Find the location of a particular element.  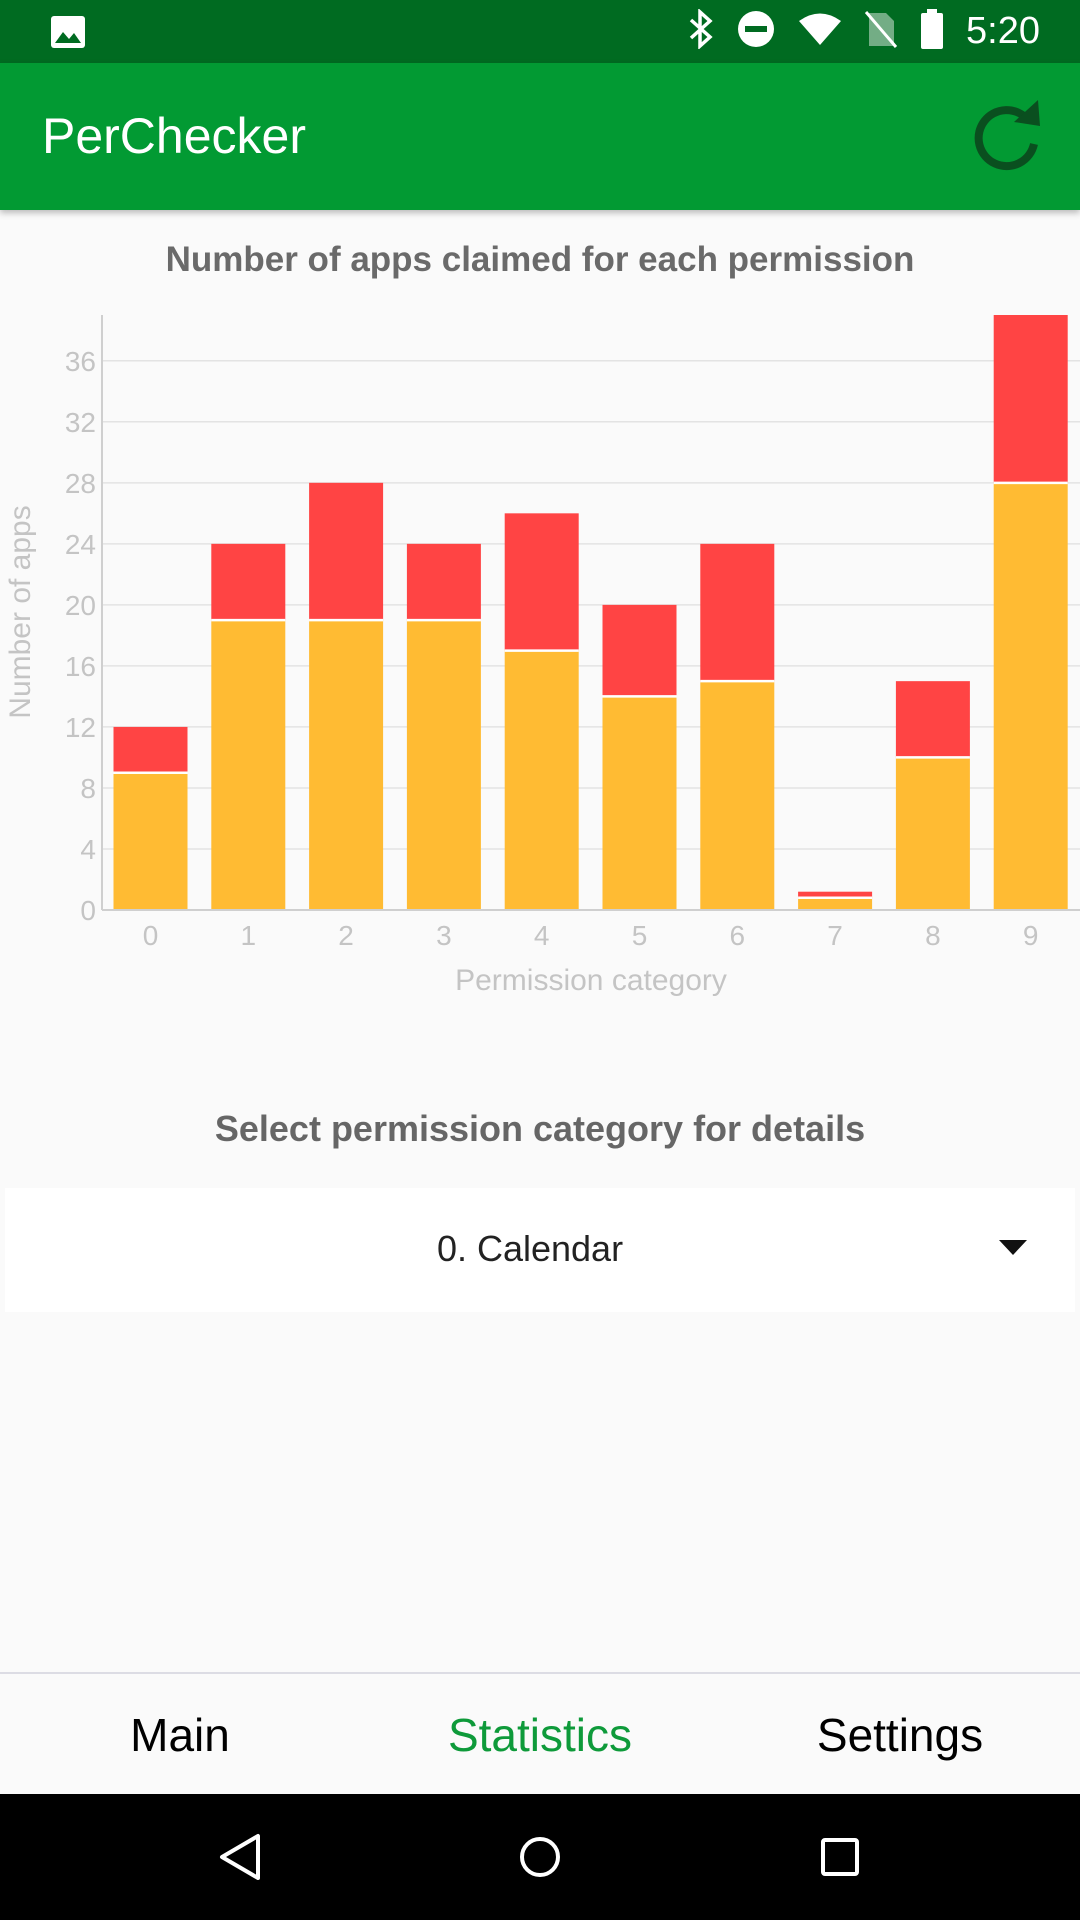

permission-category-dropdown: 0. Calendar is located at coordinates (540, 1250).